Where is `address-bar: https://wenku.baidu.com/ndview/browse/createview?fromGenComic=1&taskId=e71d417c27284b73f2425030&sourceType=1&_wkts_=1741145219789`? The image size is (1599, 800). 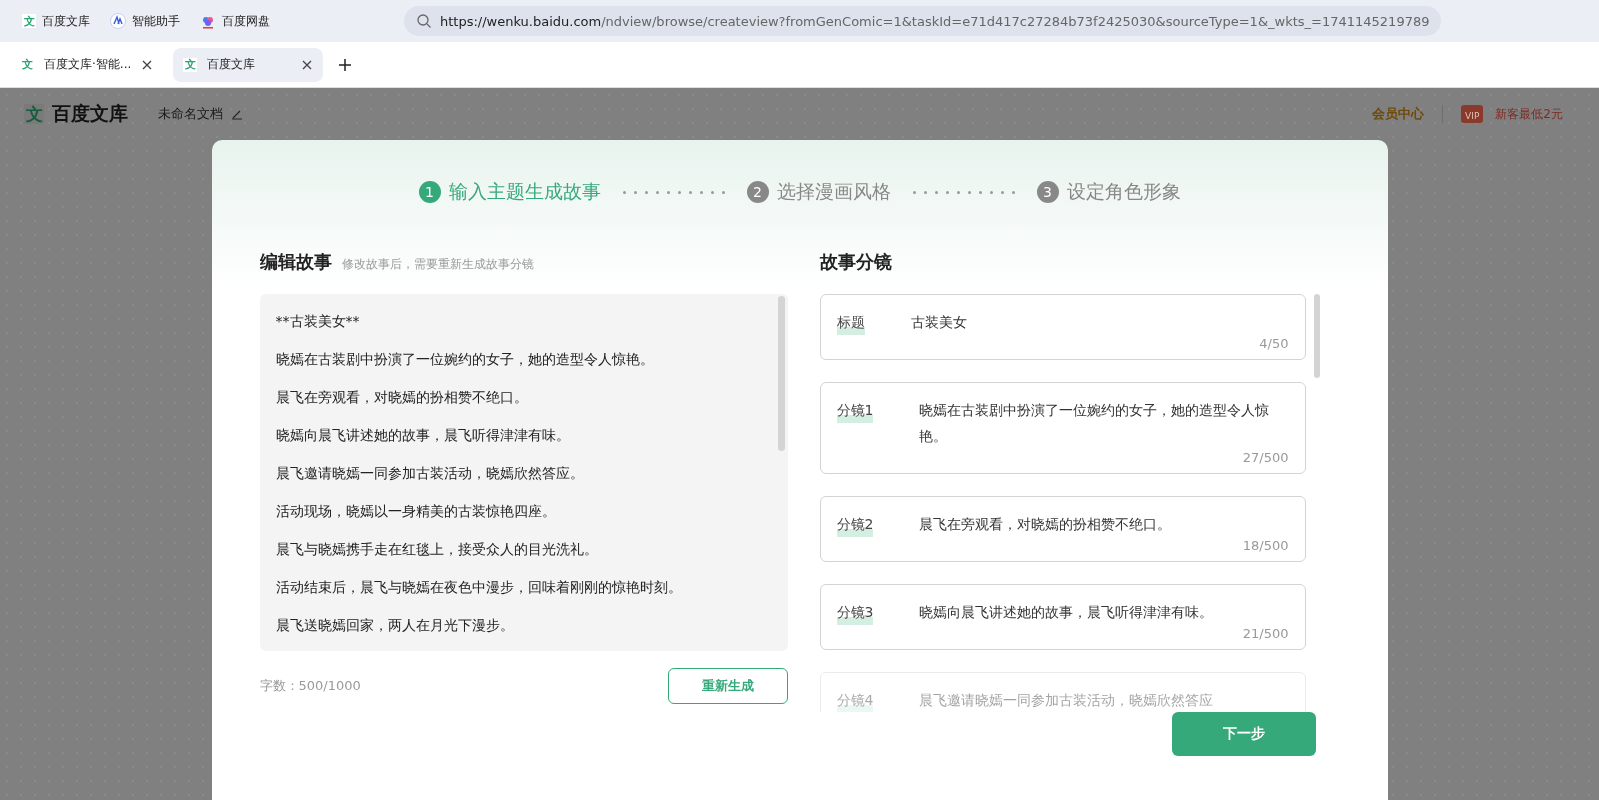 address-bar: https://wenku.baidu.com/ndview/browse/createview?fromGenComic=1&taskId=e71d417c27284b73f2425030&sourceType=1&_wkts_=1741145219789 is located at coordinates (923, 21).